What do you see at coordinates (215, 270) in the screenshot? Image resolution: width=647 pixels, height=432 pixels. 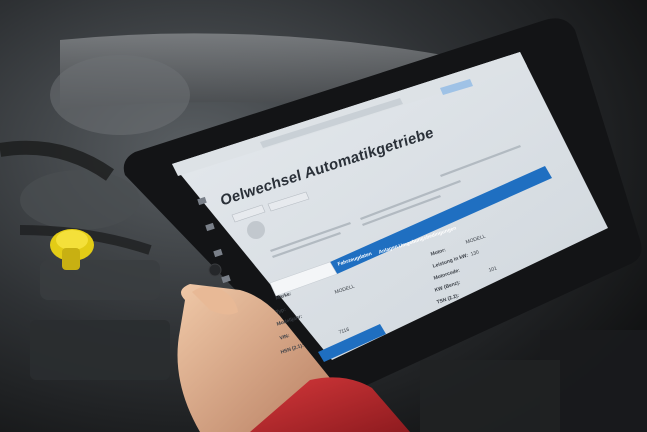 I see `home-button` at bounding box center [215, 270].